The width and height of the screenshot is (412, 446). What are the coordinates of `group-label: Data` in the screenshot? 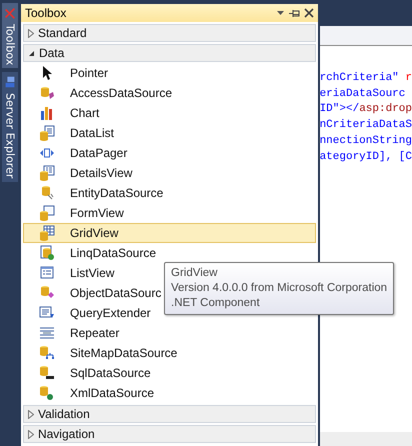 It's located at (51, 53).